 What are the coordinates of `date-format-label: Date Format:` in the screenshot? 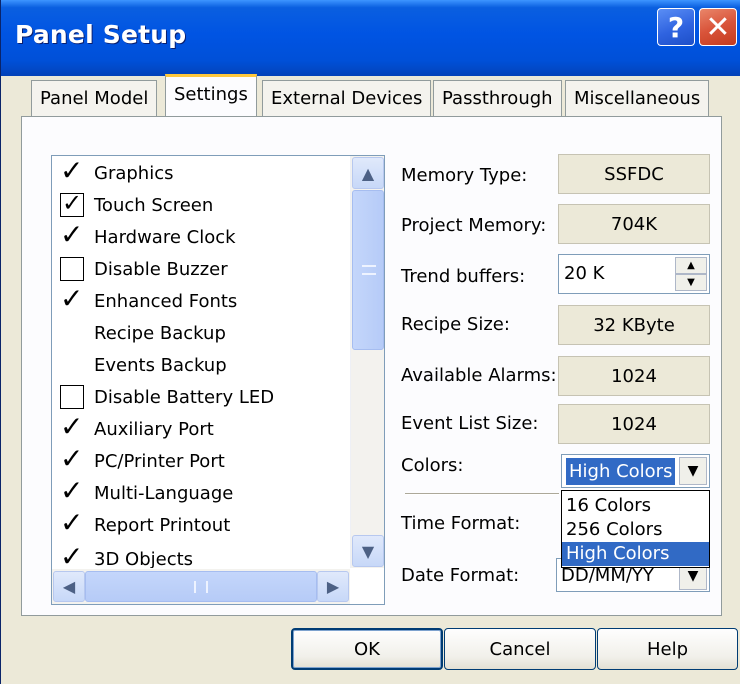 It's located at (460, 575).